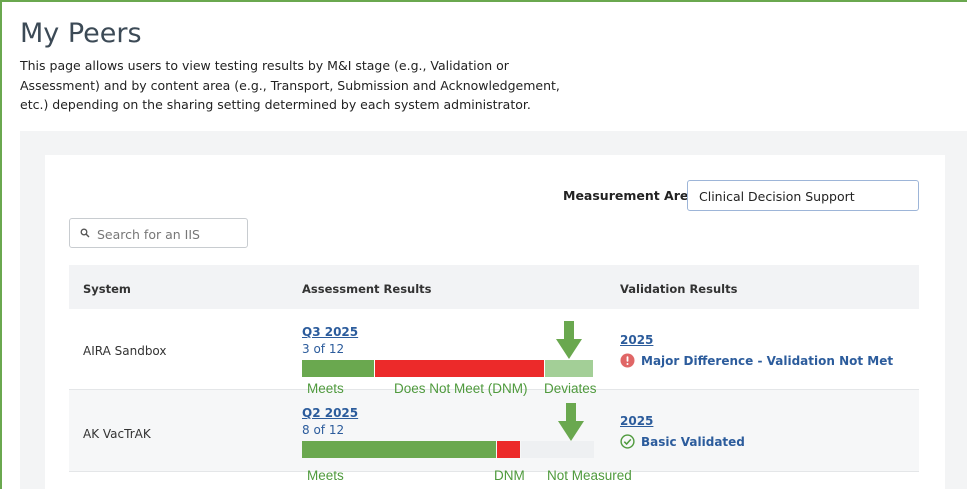 This screenshot has width=967, height=489. What do you see at coordinates (323, 430) in the screenshot?
I see `assessment-count: 8 of 12` at bounding box center [323, 430].